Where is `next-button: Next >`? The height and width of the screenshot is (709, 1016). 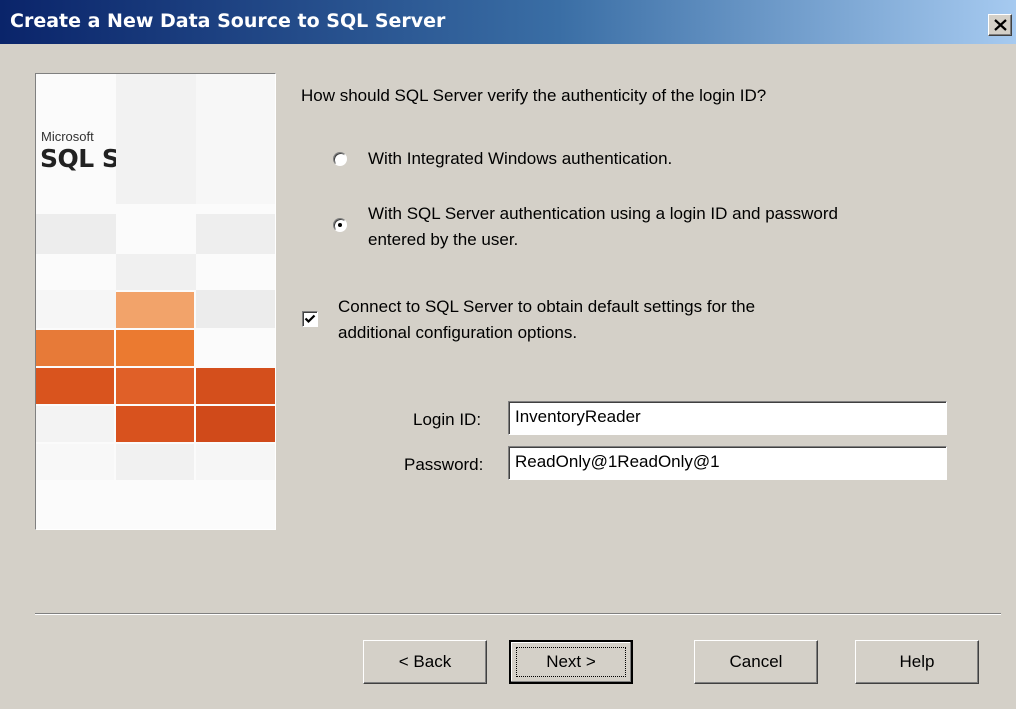
next-button: Next > is located at coordinates (571, 662).